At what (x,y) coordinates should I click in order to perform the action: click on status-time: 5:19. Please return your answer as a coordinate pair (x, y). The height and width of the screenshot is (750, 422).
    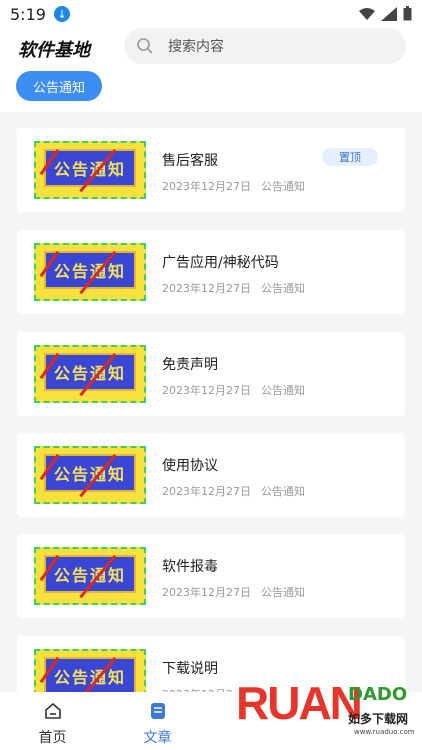
    Looking at the image, I should click on (28, 14).